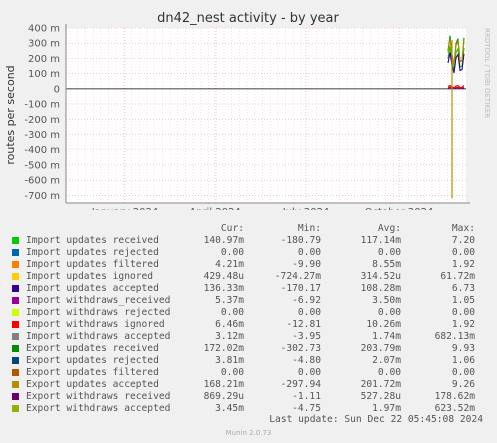 This screenshot has width=497, height=443. Describe the element at coordinates (92, 372) in the screenshot. I see `legend-name: Export updates filtered` at that location.